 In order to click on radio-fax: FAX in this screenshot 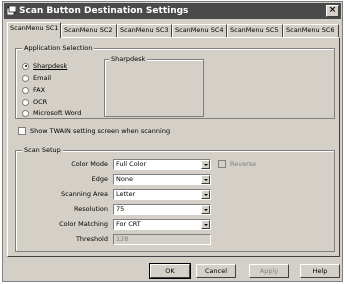, I will do `click(33, 91)`.